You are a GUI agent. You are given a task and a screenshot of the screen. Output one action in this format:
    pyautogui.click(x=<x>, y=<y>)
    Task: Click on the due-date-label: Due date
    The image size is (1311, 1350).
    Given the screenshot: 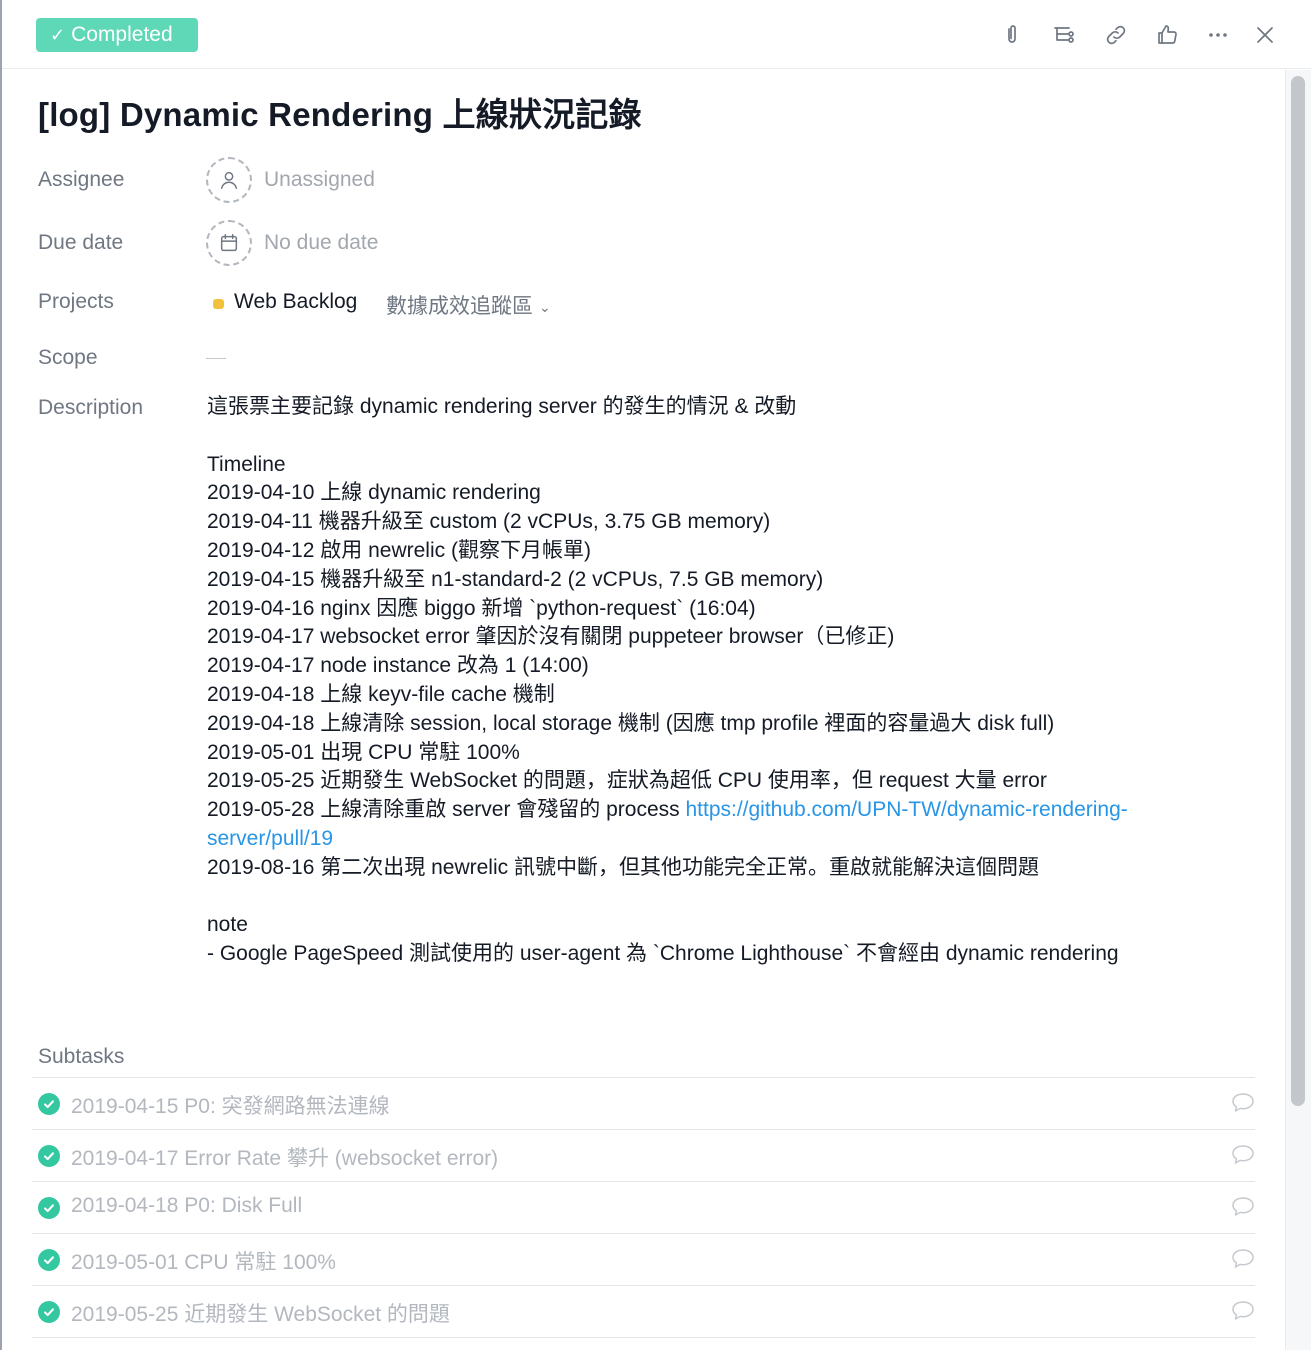 What is the action you would take?
    pyautogui.click(x=81, y=242)
    